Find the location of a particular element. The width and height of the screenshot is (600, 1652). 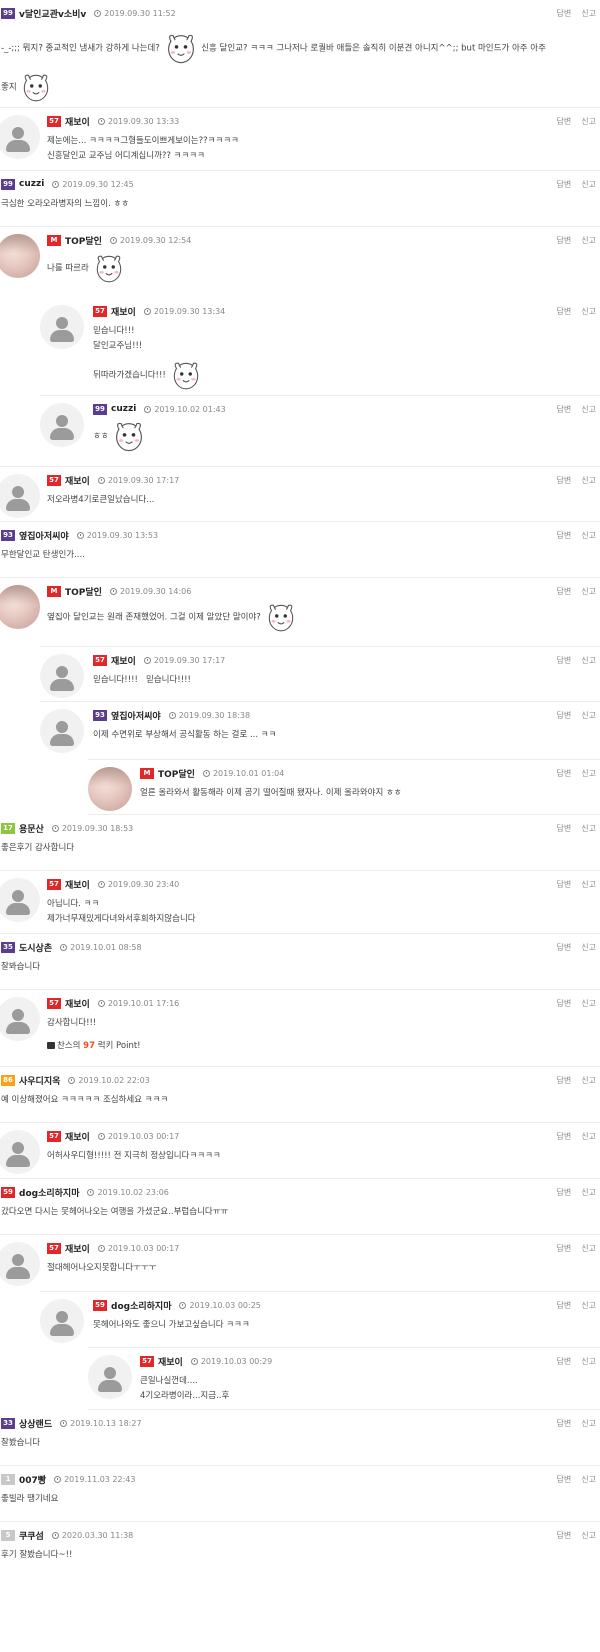

nickname: 007빵 is located at coordinates (32, 1479).